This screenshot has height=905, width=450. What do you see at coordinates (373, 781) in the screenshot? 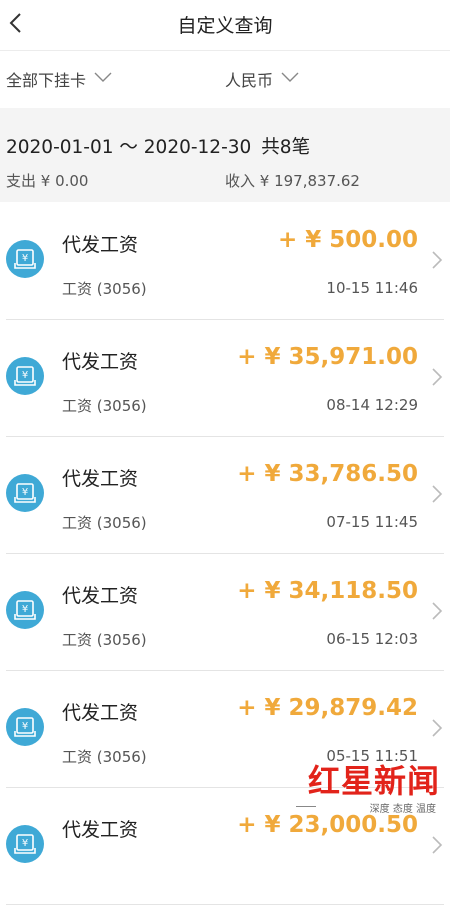
I see `watermark-logo: 红星新闻` at bounding box center [373, 781].